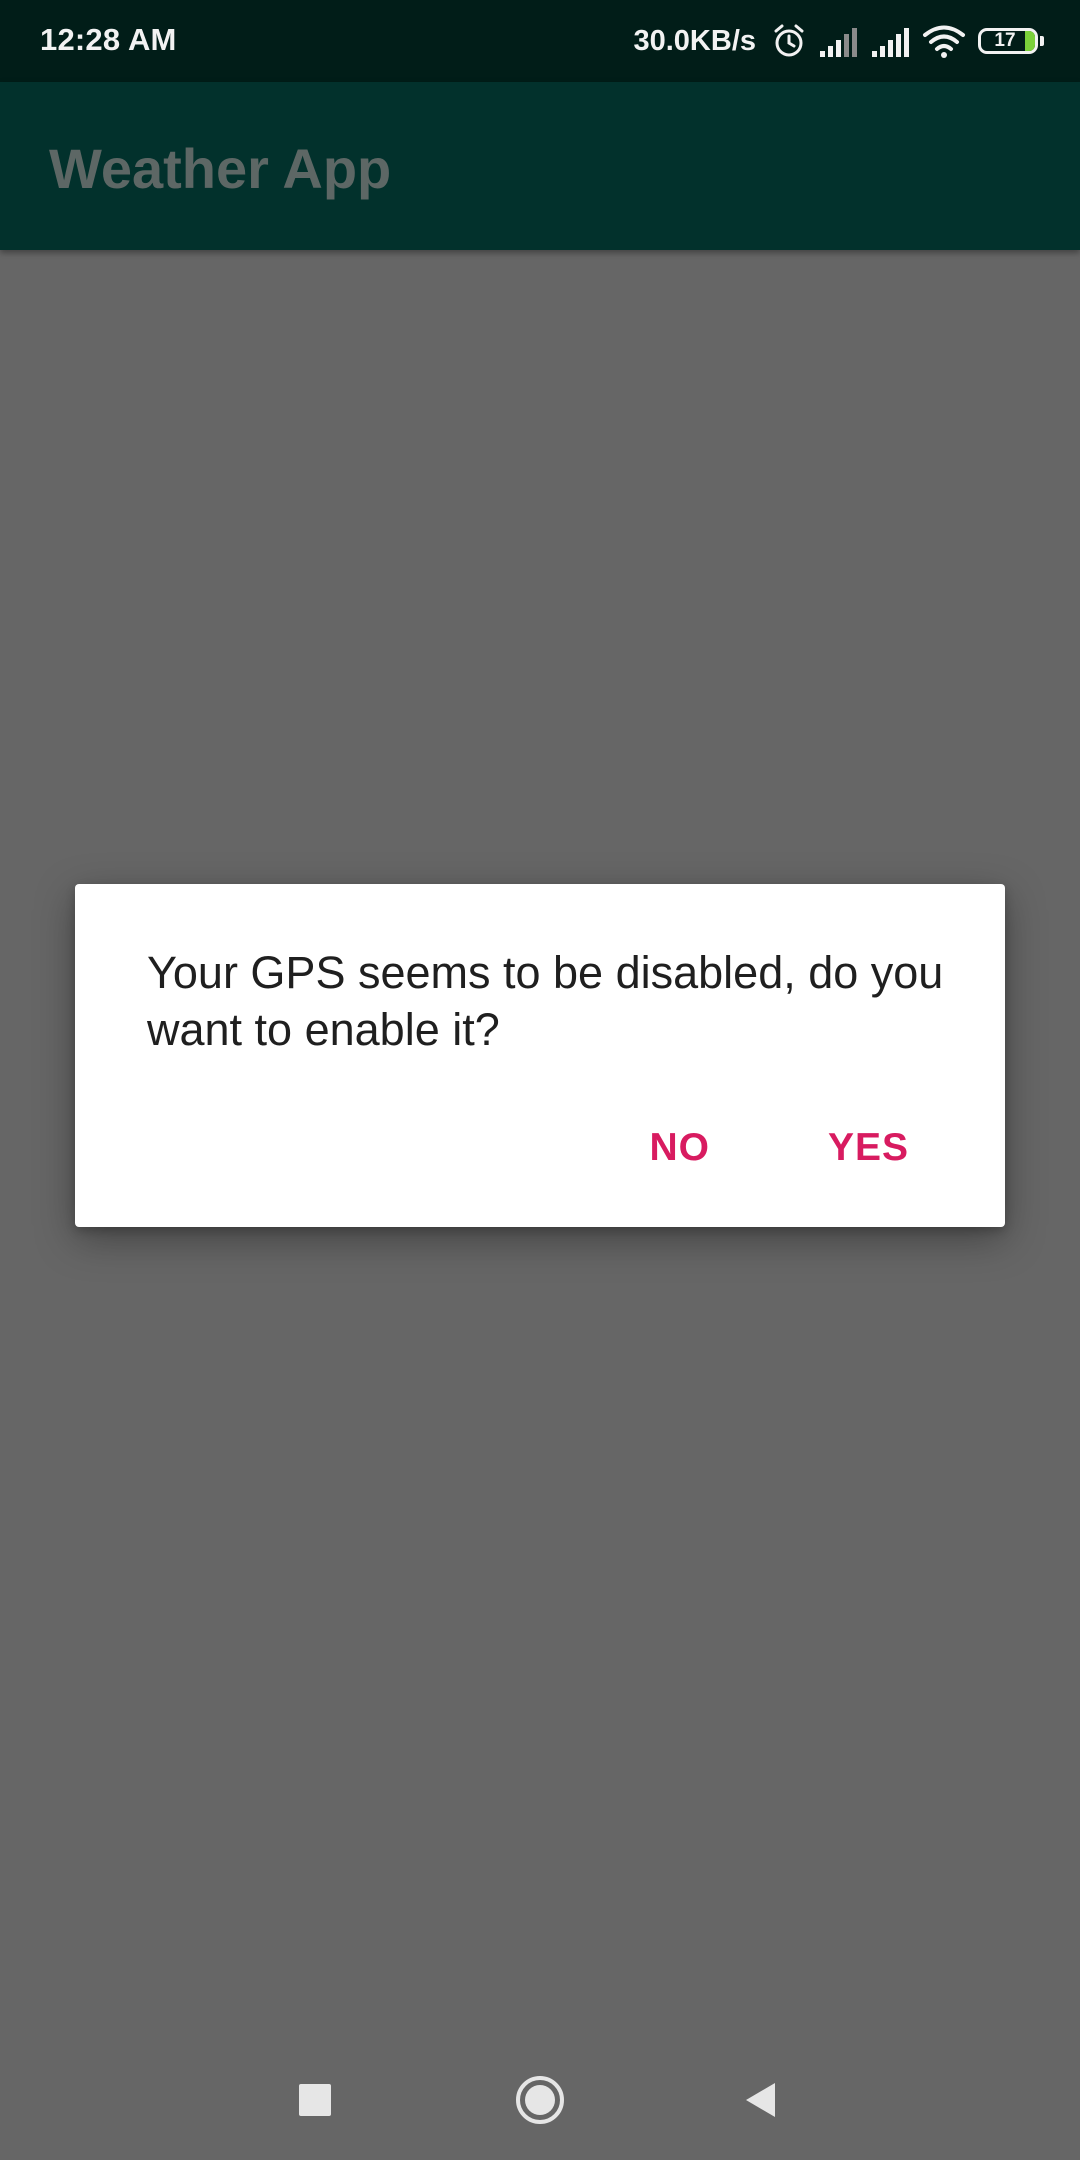 This screenshot has height=2160, width=1080. I want to click on back-icon, so click(760, 2100).